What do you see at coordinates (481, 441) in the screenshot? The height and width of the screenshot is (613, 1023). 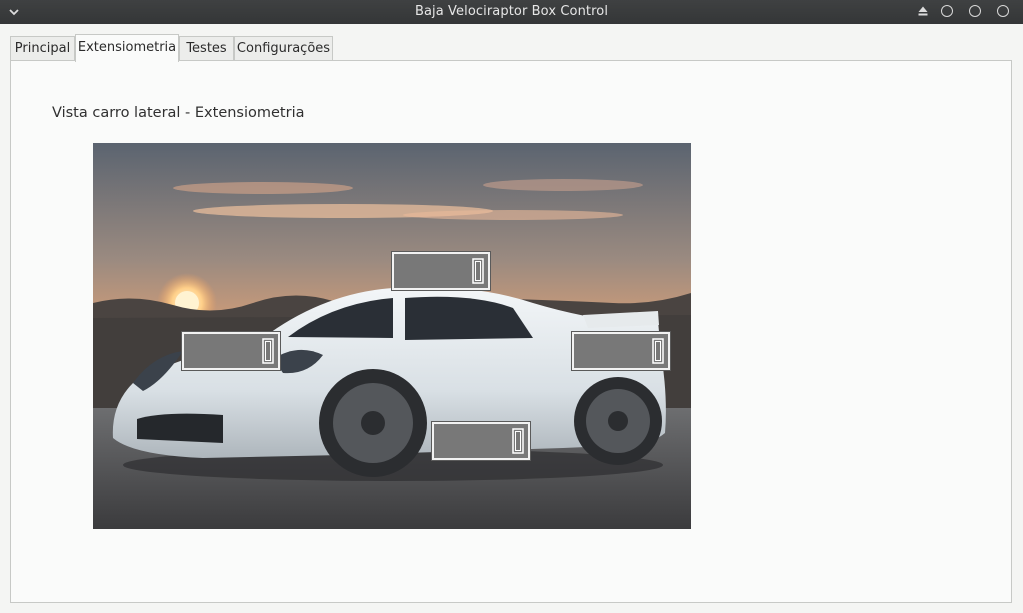 I see `strain-display-bottom` at bounding box center [481, 441].